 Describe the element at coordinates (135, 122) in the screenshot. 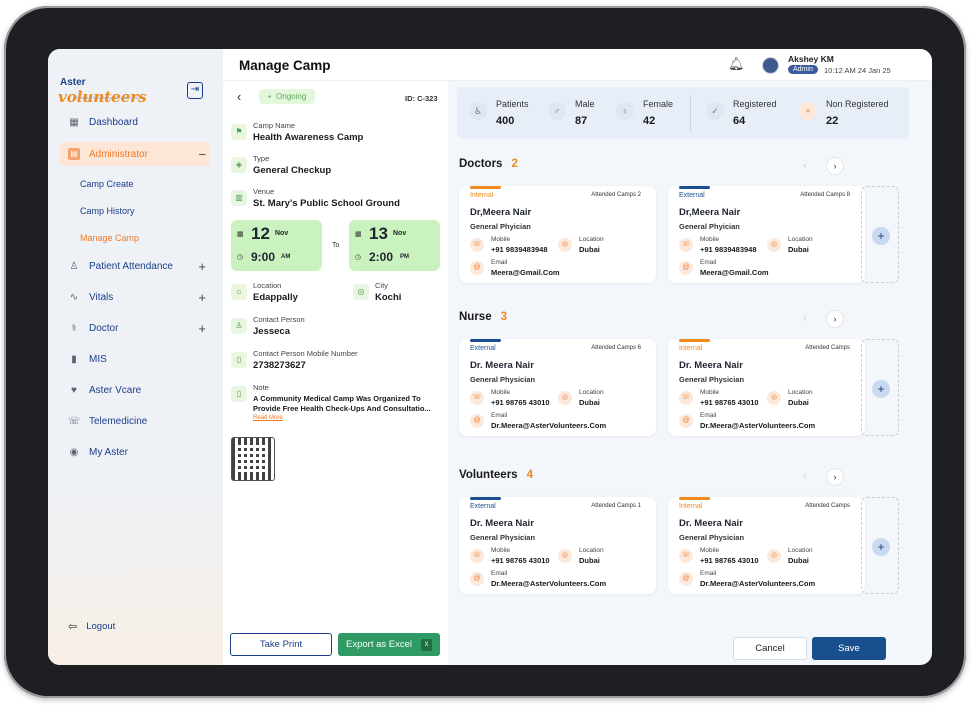

I see `sidebar-item-dashboard: ▦ Dashboard` at that location.